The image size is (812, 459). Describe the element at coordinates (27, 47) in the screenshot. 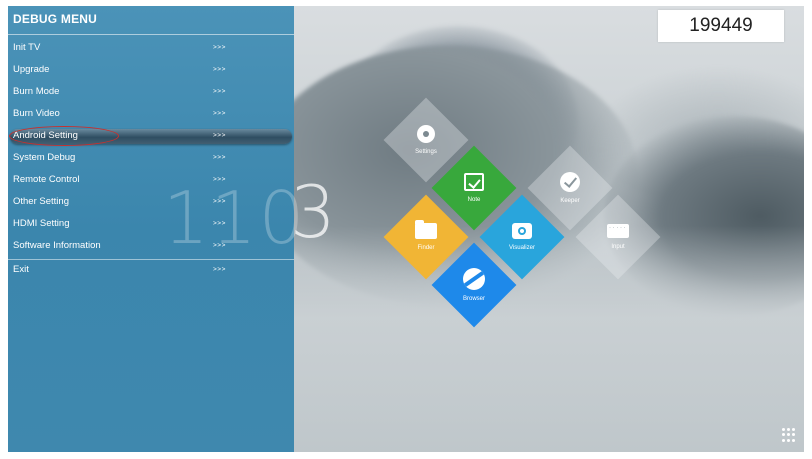

I see `menu-item-label: Init TV` at that location.